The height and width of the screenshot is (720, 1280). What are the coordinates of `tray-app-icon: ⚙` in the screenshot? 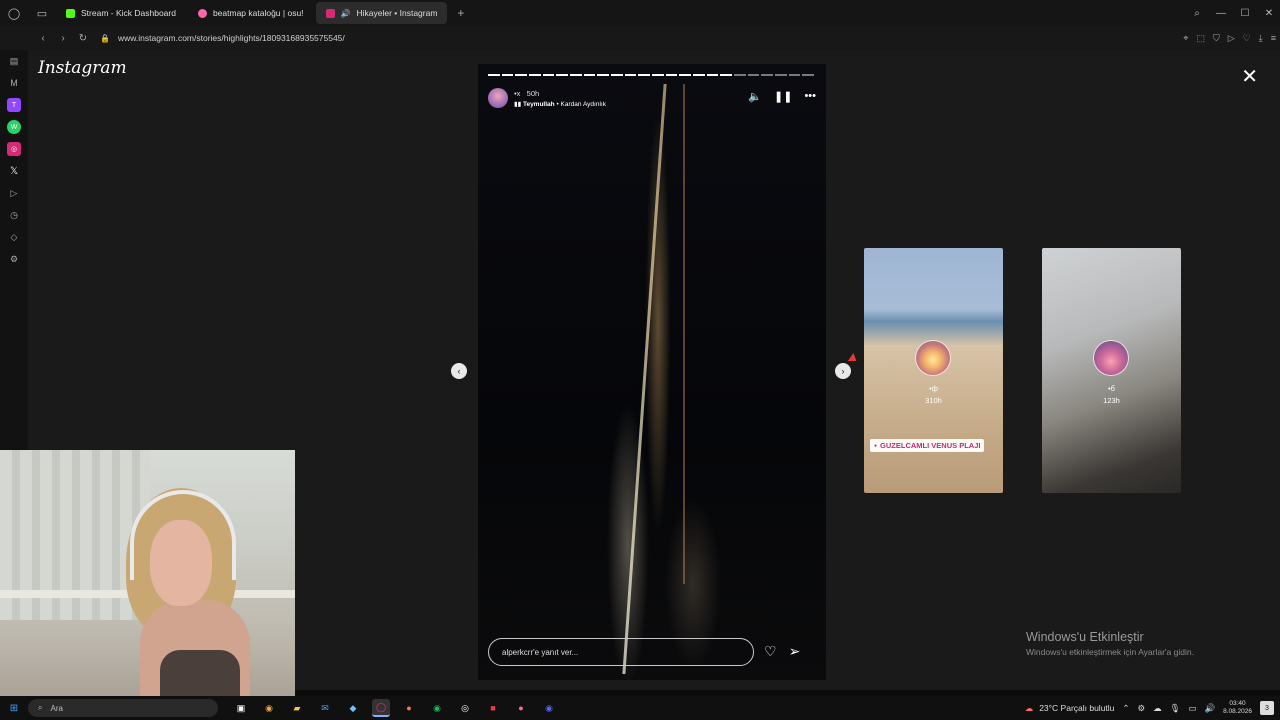 It's located at (1142, 708).